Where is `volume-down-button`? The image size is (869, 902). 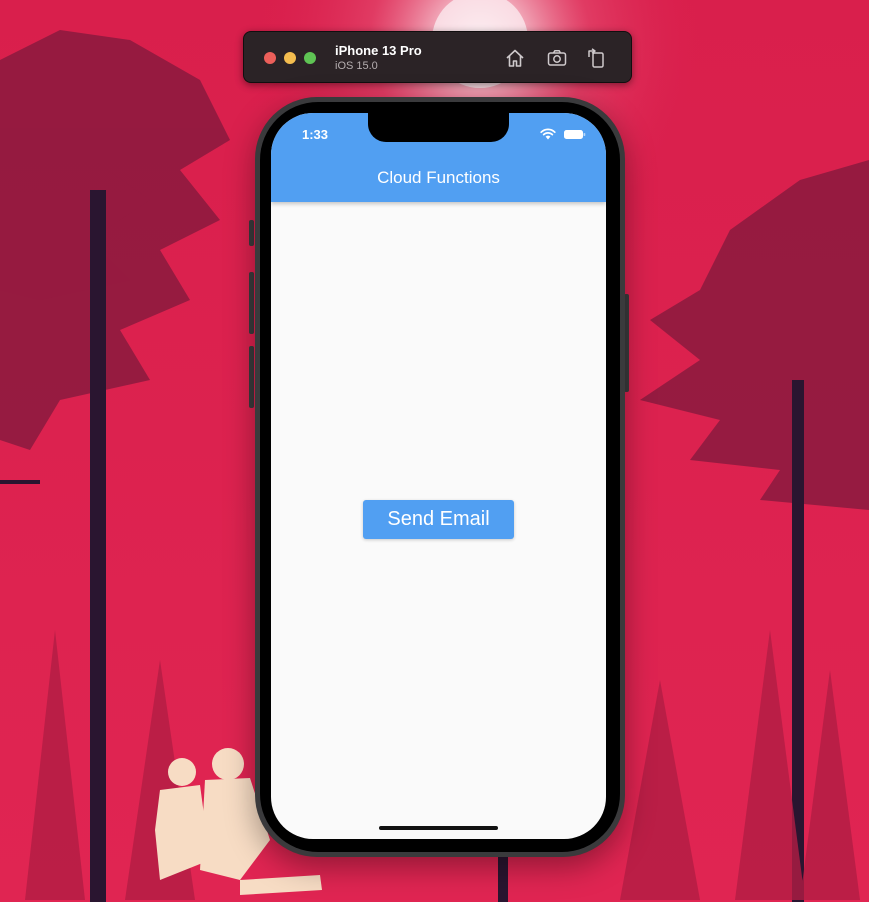 volume-down-button is located at coordinates (251, 377).